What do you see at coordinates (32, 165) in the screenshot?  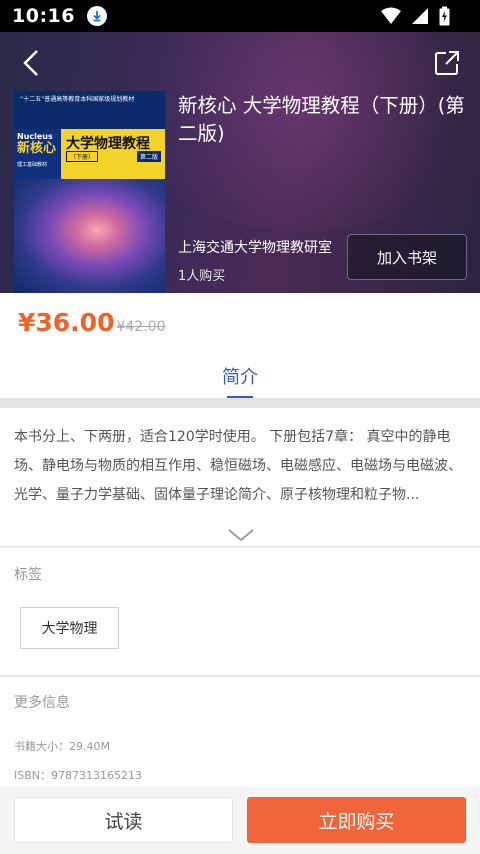 I see `cover-category: 理工基础教材` at bounding box center [32, 165].